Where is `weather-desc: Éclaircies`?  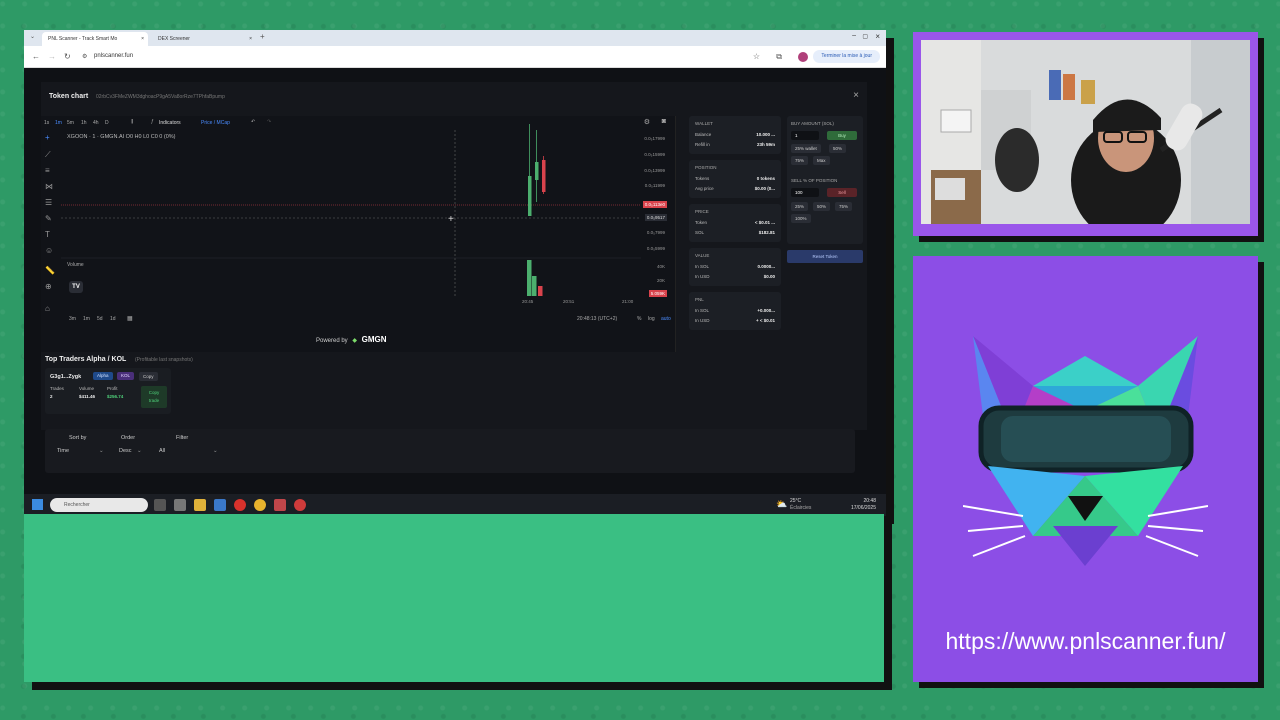
weather-desc: Éclaircies is located at coordinates (801, 508).